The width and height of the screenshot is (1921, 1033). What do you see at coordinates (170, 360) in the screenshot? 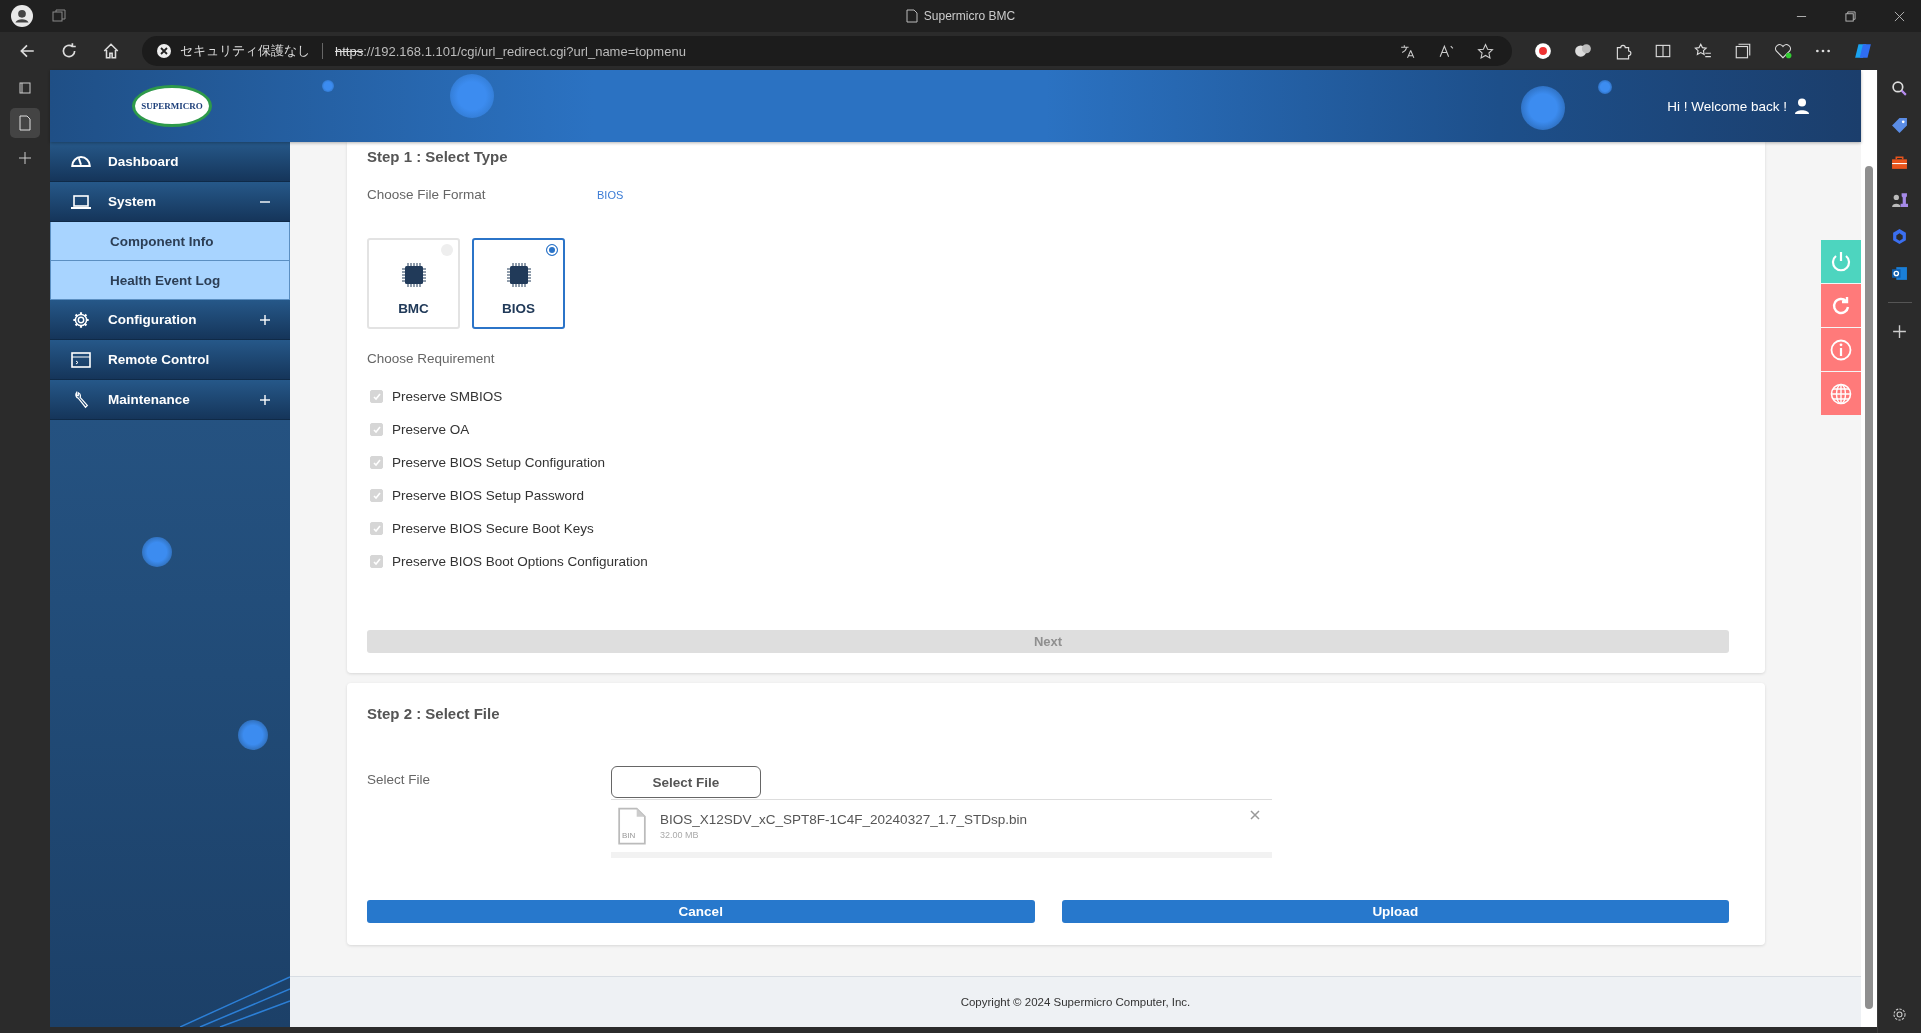
I see `nav-item: Remote Control` at bounding box center [170, 360].